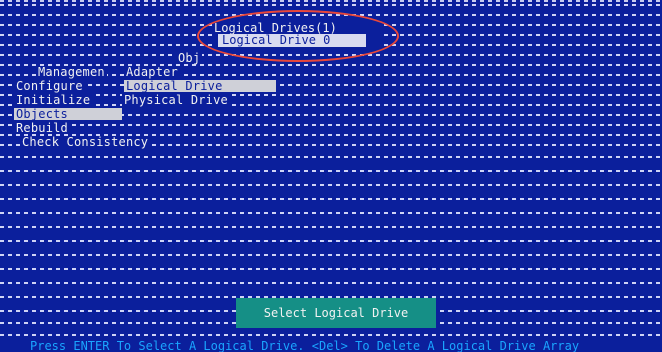 This screenshot has width=662, height=352. What do you see at coordinates (152, 72) in the screenshot?
I see `menu-adapter: Adapter` at bounding box center [152, 72].